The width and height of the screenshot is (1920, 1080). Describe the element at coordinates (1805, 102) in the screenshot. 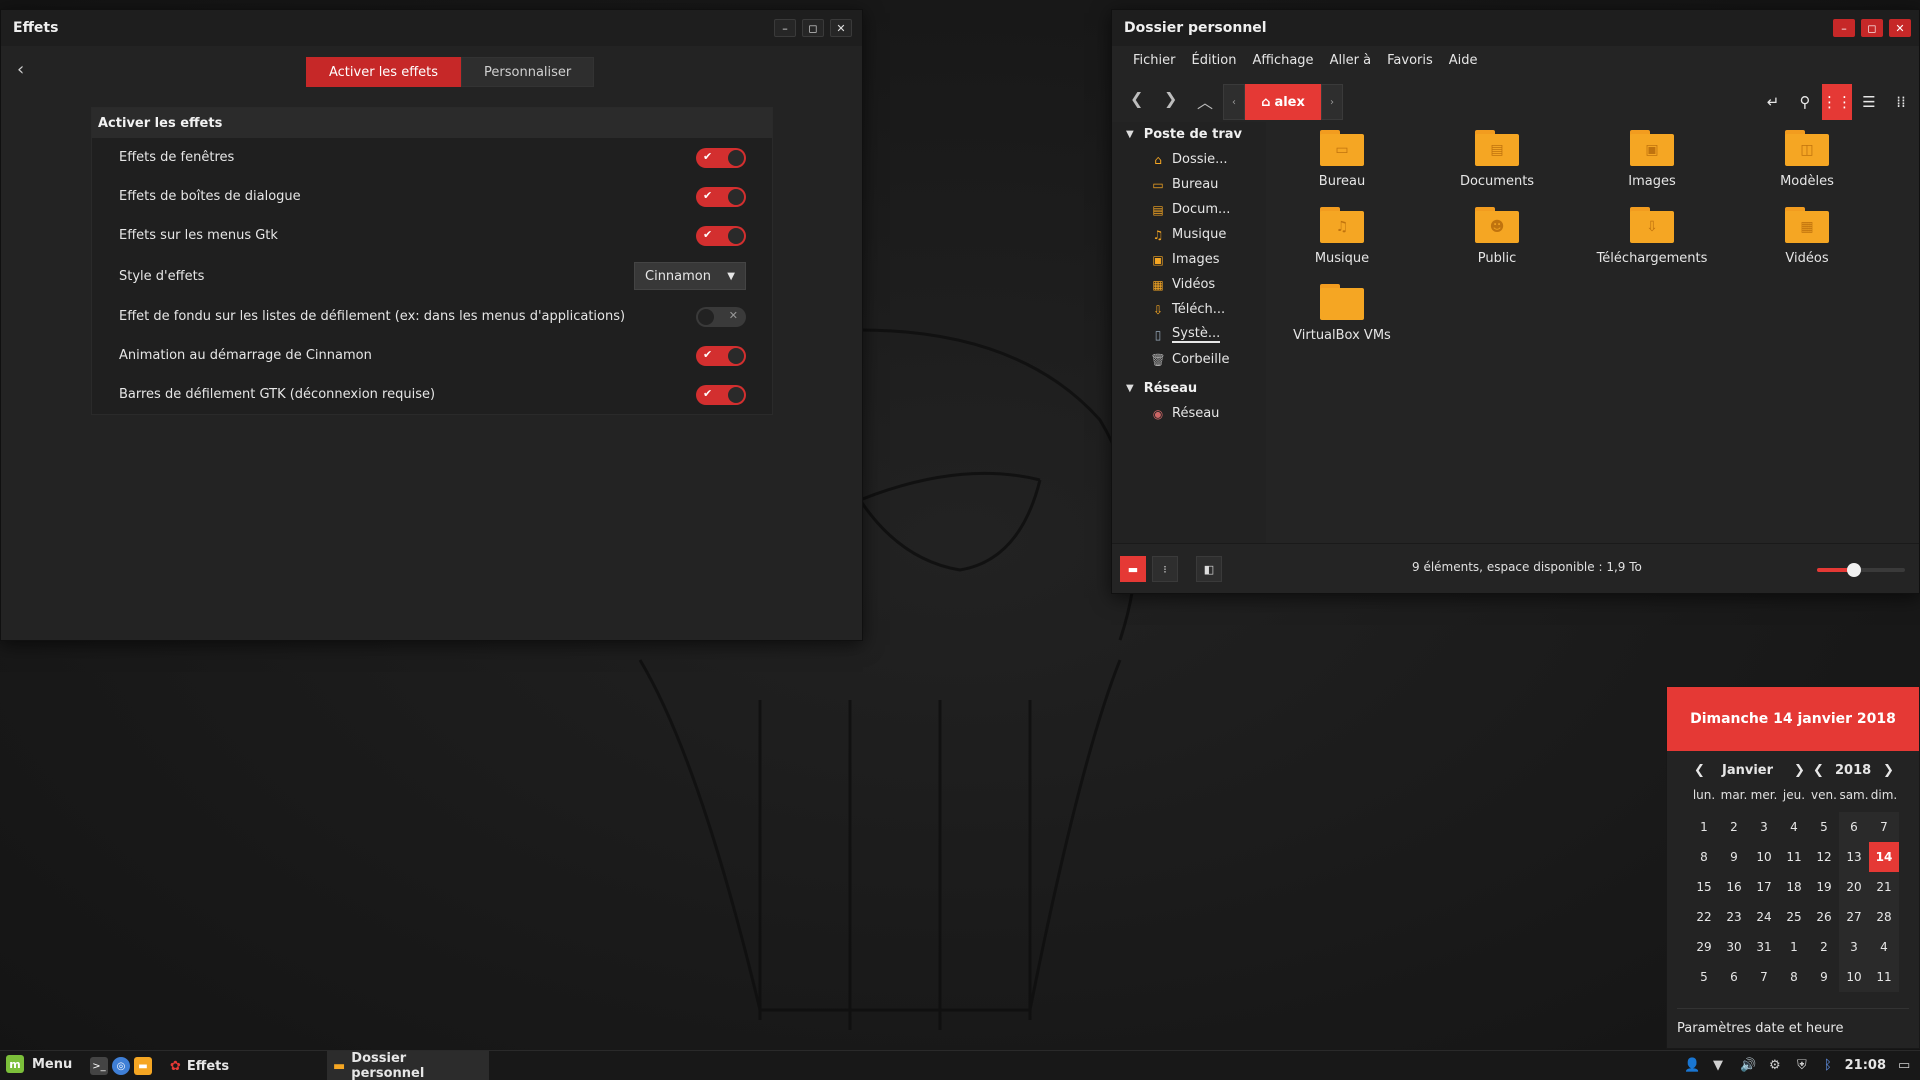

I see `search-icon: ⚲` at that location.